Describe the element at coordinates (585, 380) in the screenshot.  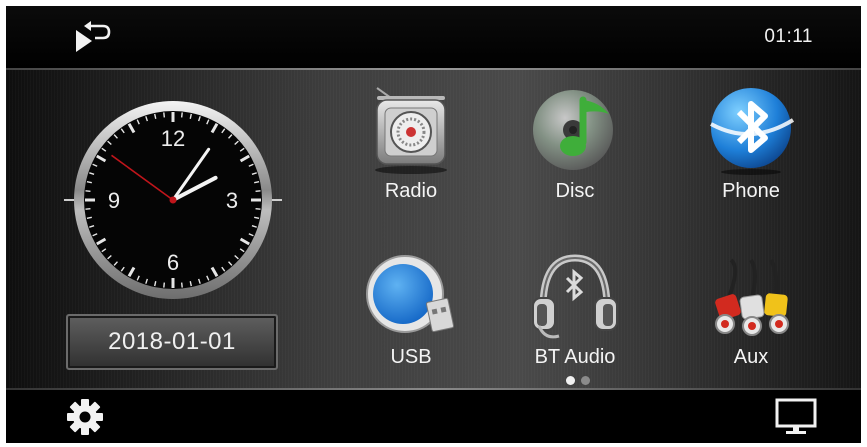
I see `page-dot` at that location.